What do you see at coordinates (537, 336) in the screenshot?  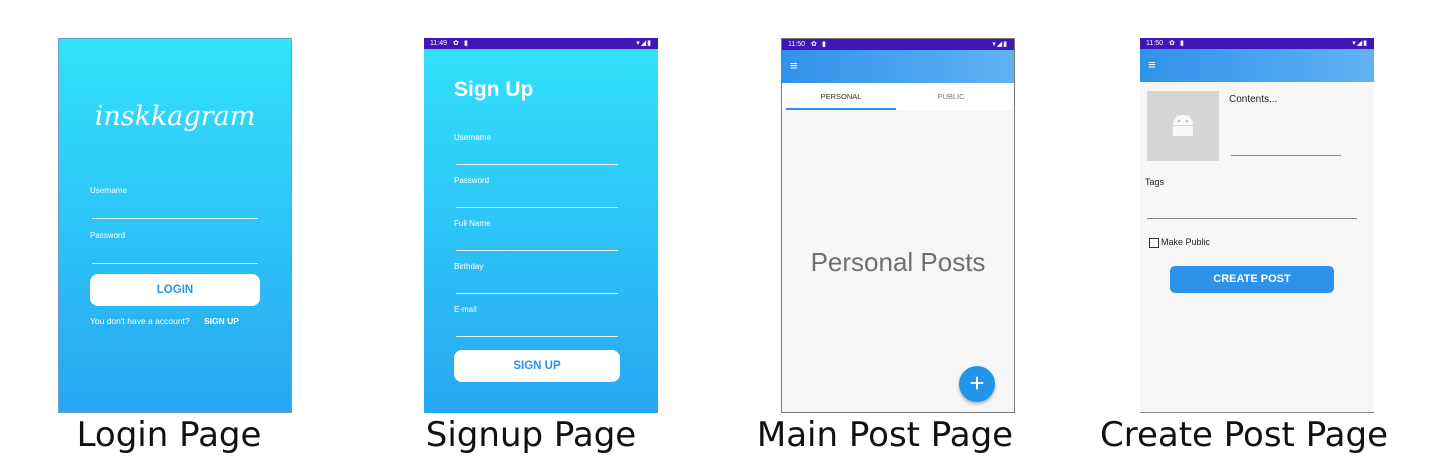 I see `email-field` at bounding box center [537, 336].